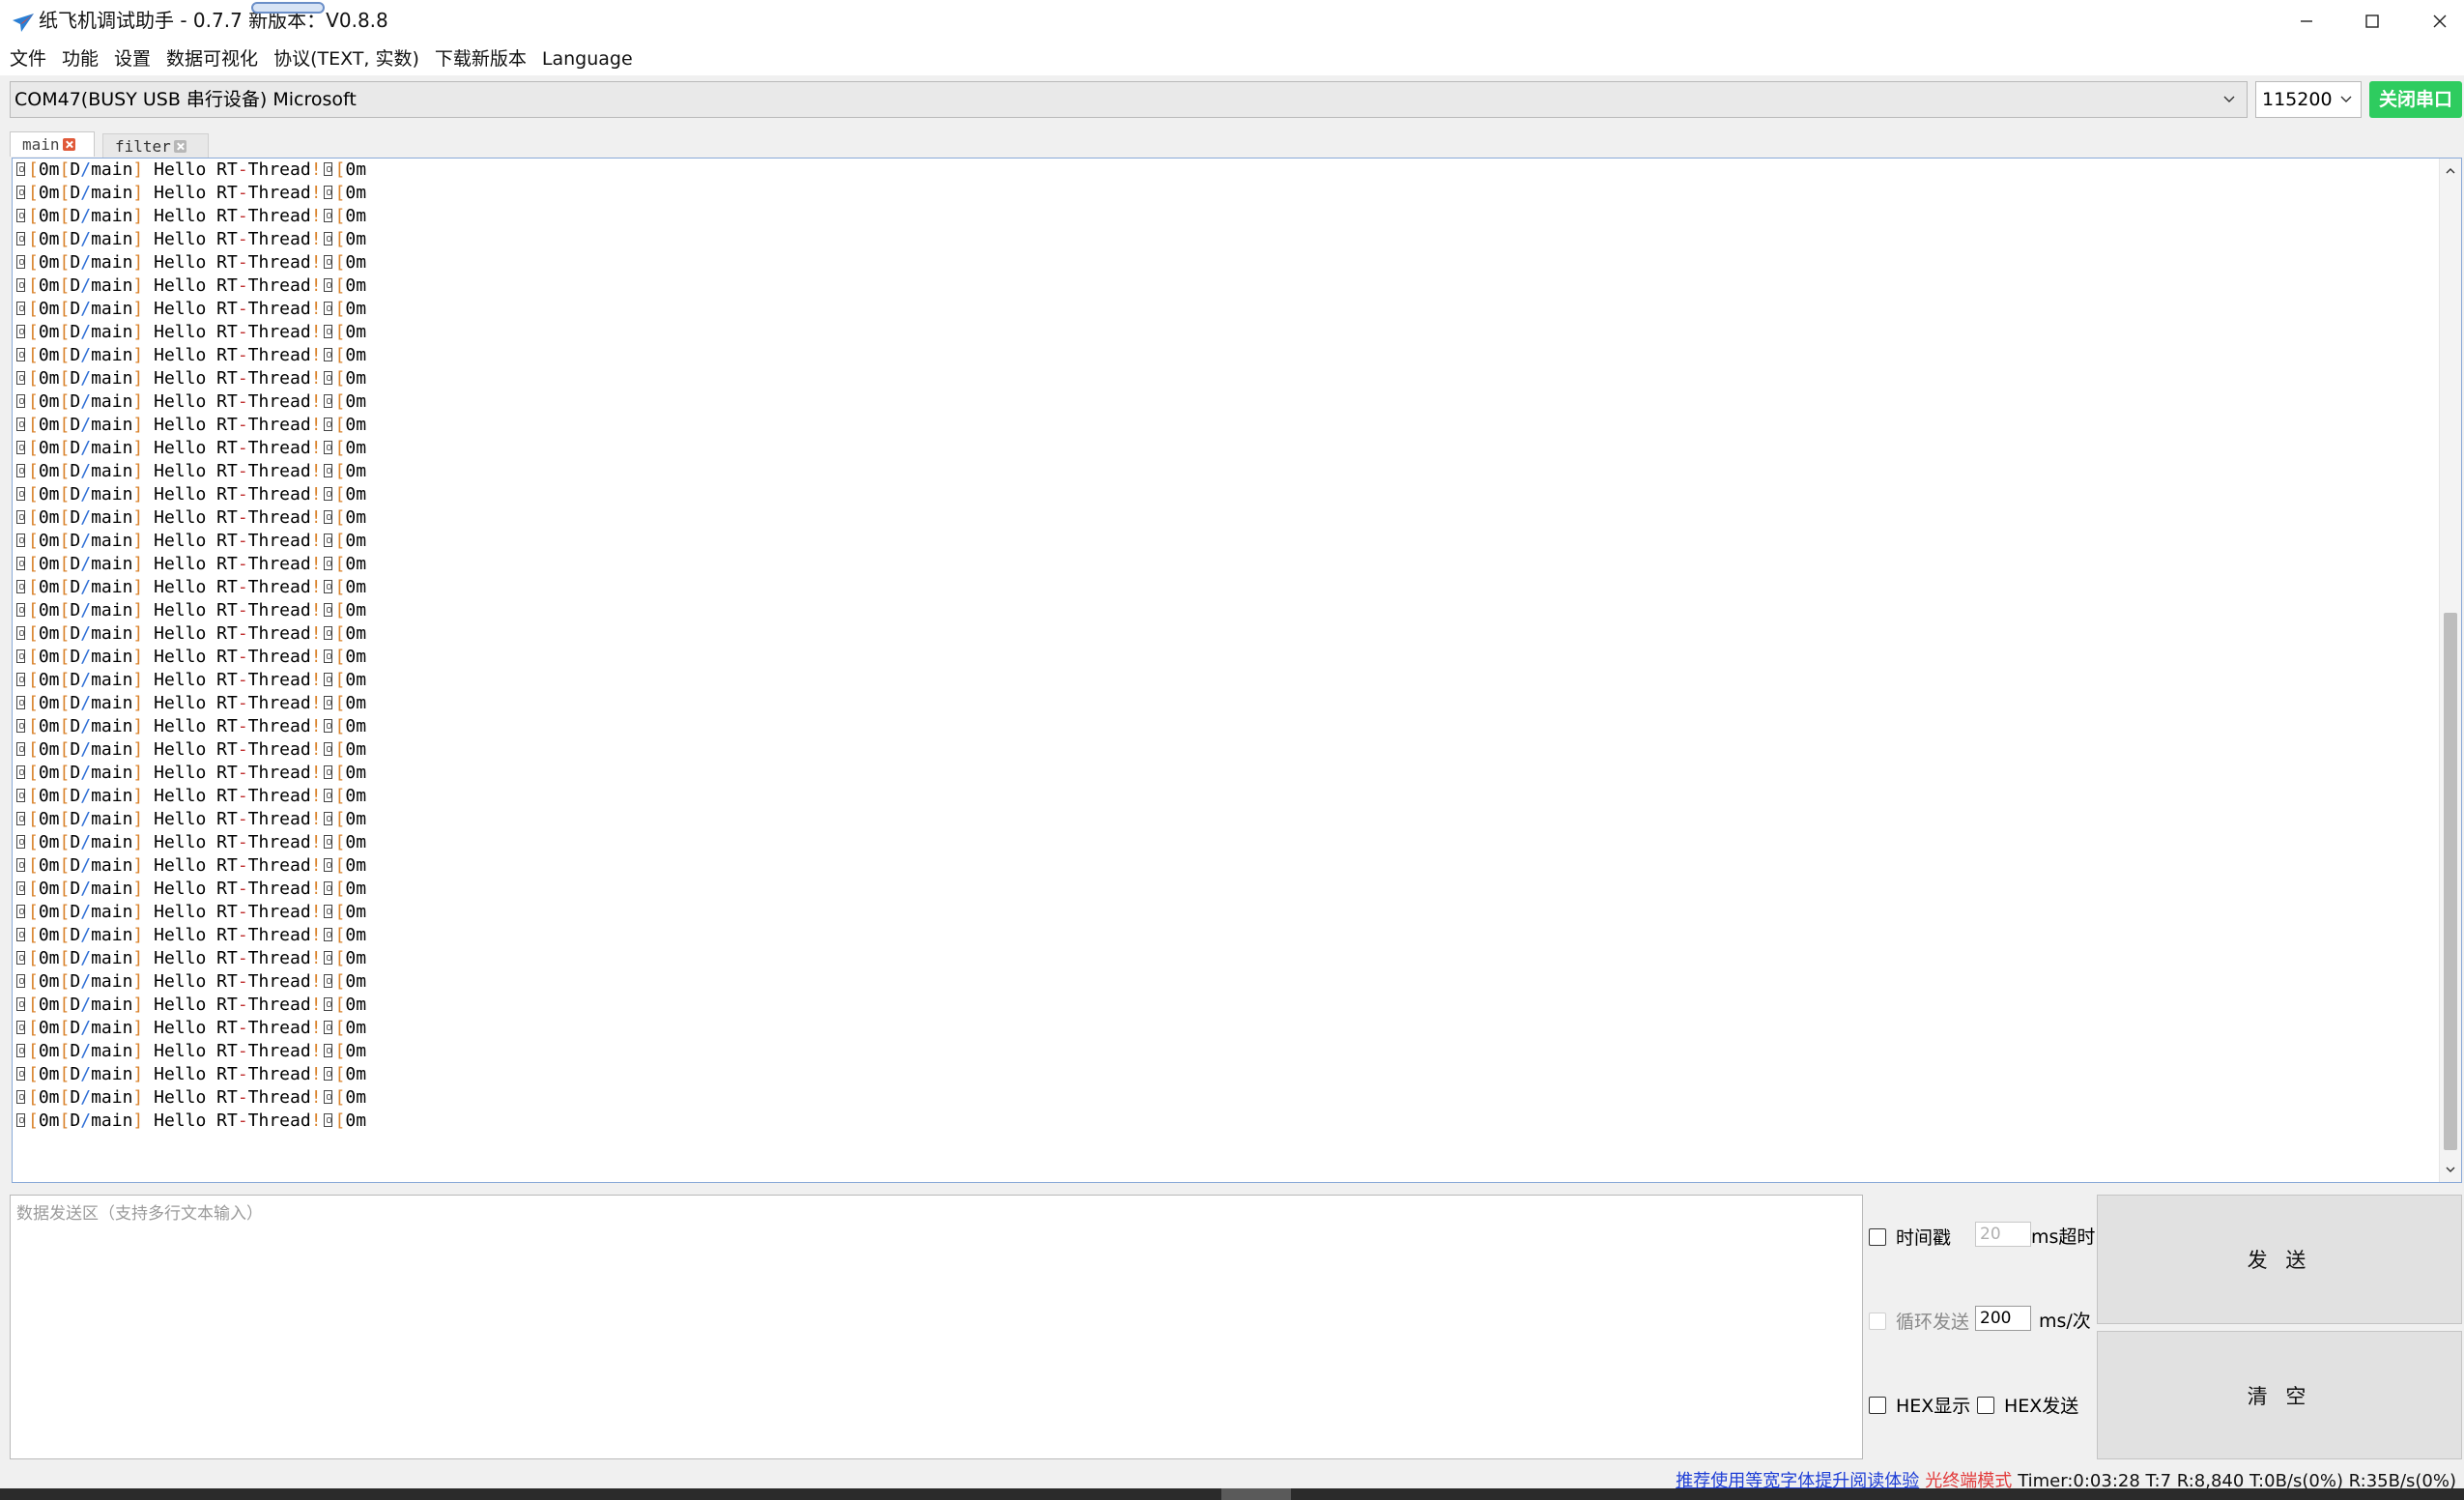  What do you see at coordinates (52, 144) in the screenshot?
I see `tab-main: main` at bounding box center [52, 144].